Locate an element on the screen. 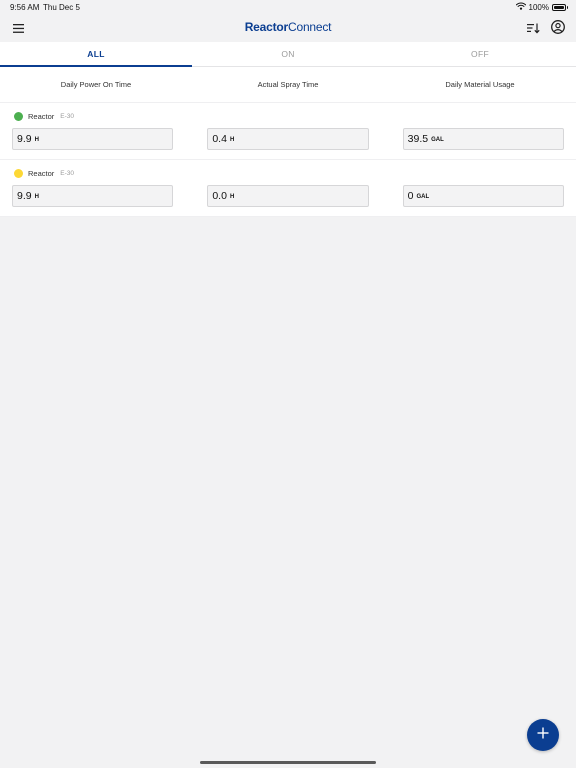  battery-fill is located at coordinates (559, 7).